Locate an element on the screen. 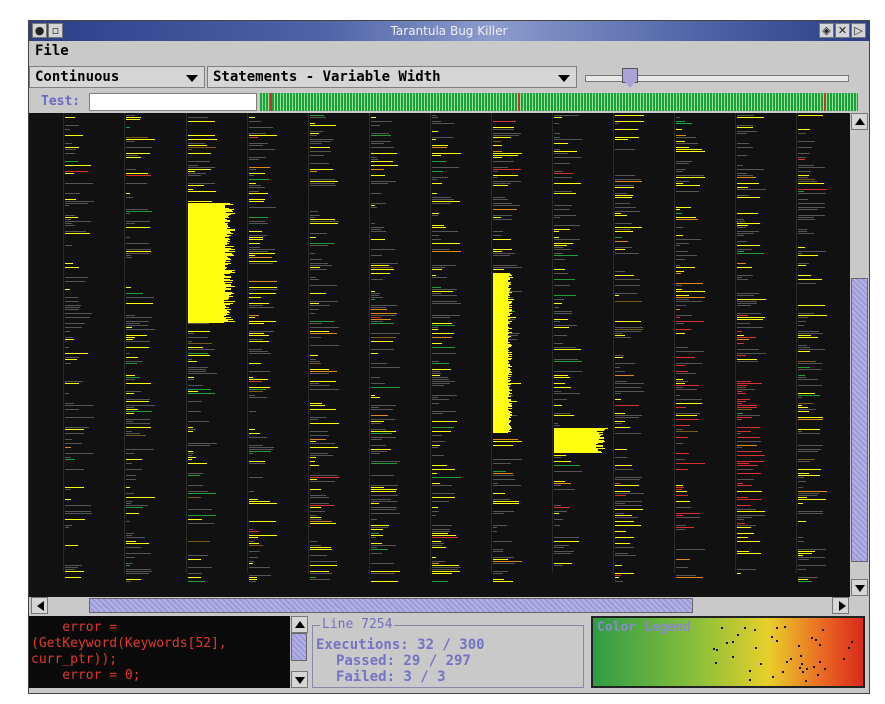 This screenshot has height=704, width=885. failed-test-marker is located at coordinates (519, 102).